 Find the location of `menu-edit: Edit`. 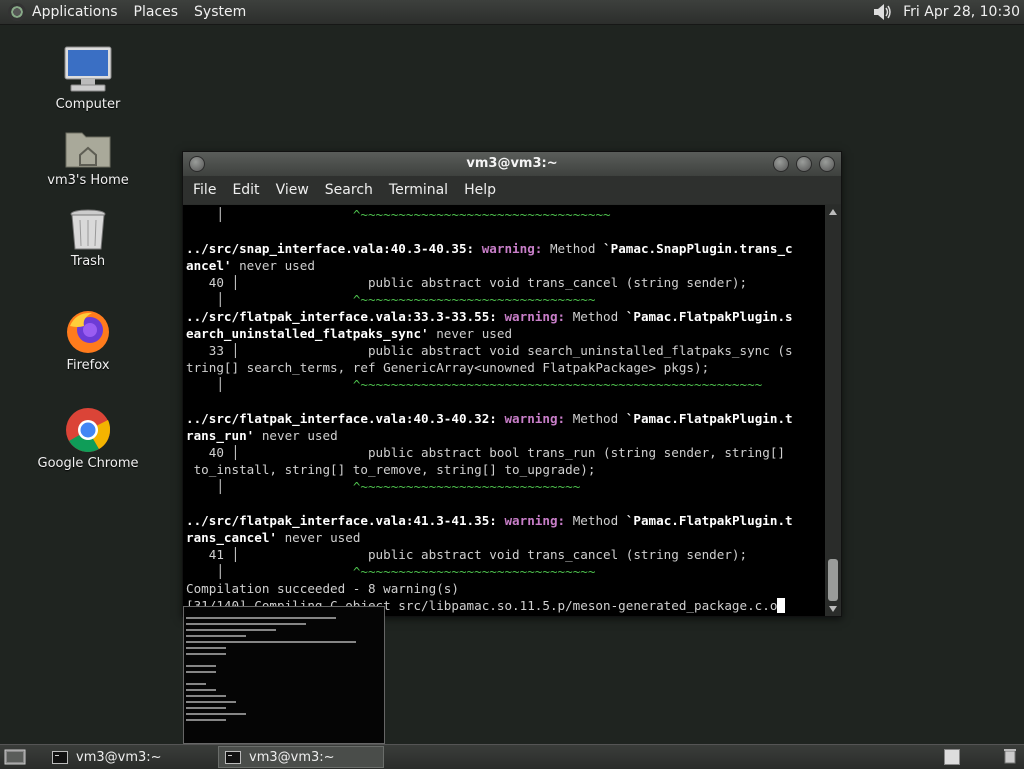

menu-edit: Edit is located at coordinates (245, 190).